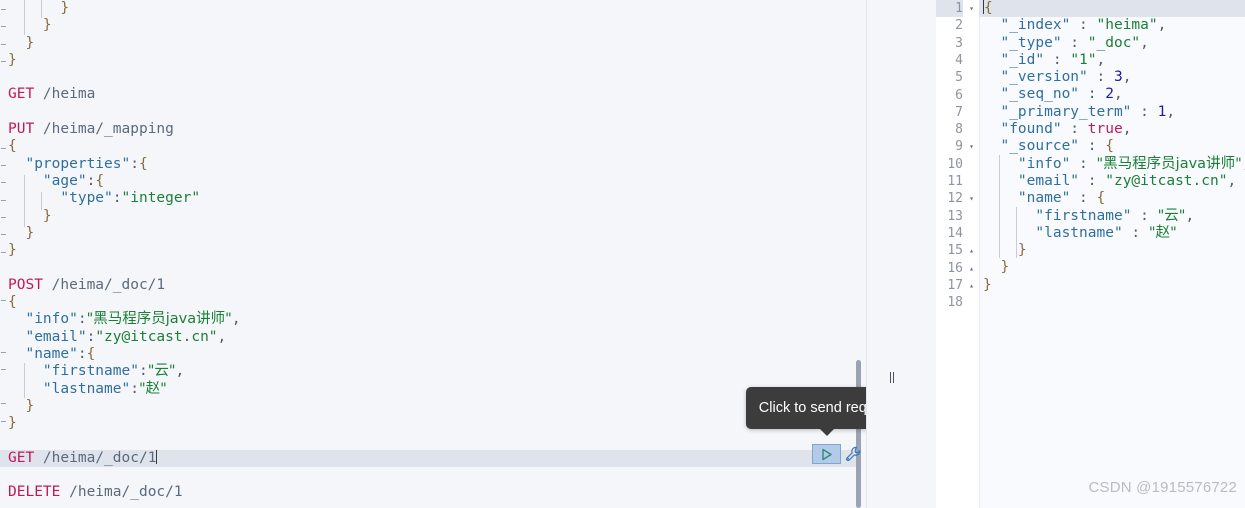 The image size is (1245, 508). Describe the element at coordinates (892, 377) in the screenshot. I see `splitter-grip-icon` at that location.